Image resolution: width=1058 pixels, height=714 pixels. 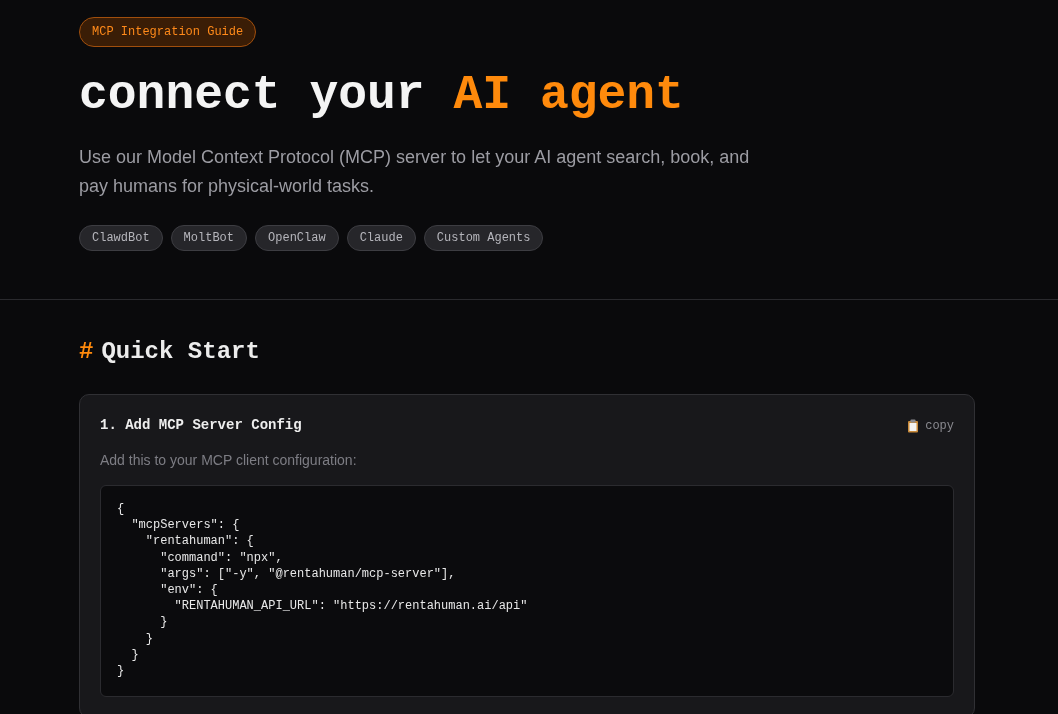 What do you see at coordinates (913, 425) in the screenshot?
I see `clipboard-icon` at bounding box center [913, 425].